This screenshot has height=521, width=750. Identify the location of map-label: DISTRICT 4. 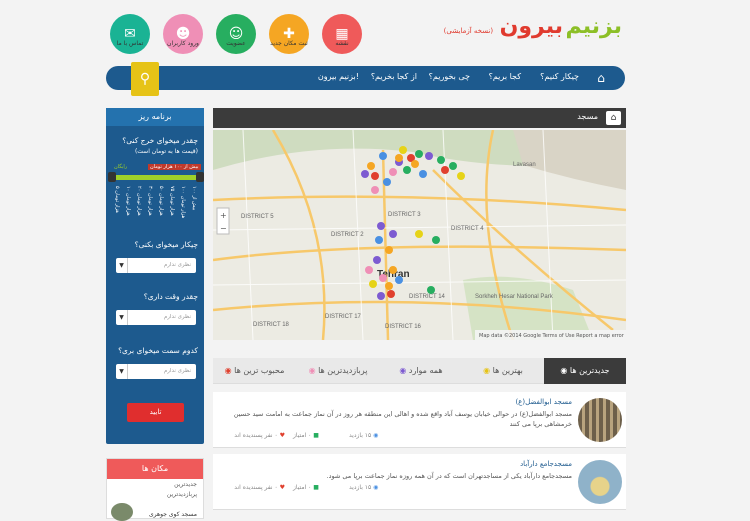
(467, 229).